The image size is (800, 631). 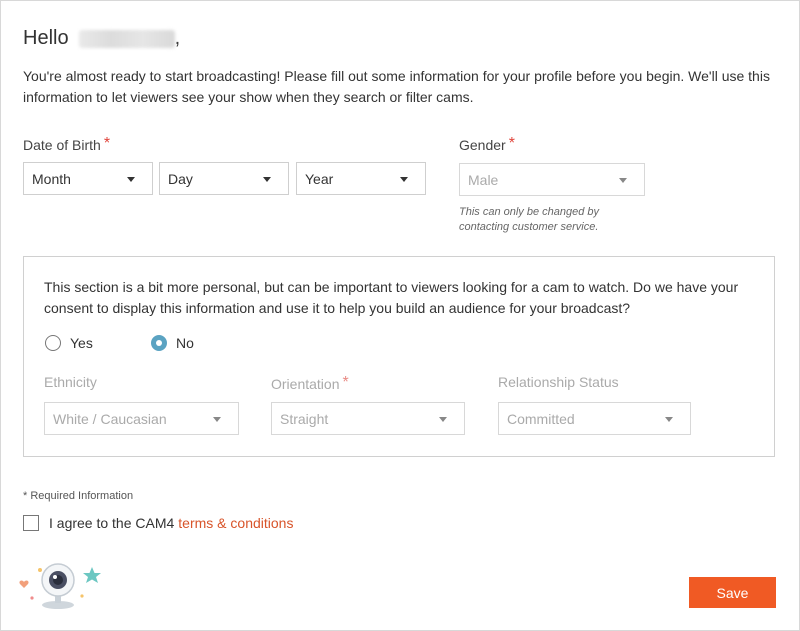 What do you see at coordinates (594, 418) in the screenshot?
I see `relationship-select: Committed` at bounding box center [594, 418].